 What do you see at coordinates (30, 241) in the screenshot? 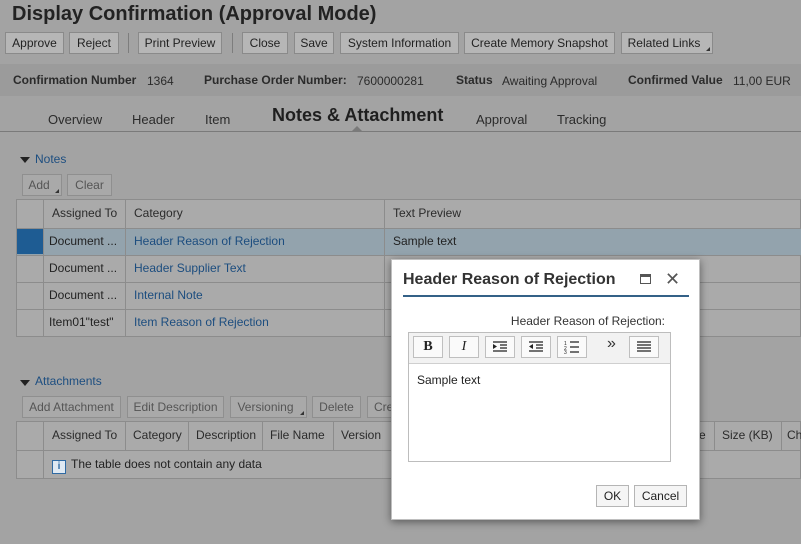
I see `row-selector-selected` at bounding box center [30, 241].